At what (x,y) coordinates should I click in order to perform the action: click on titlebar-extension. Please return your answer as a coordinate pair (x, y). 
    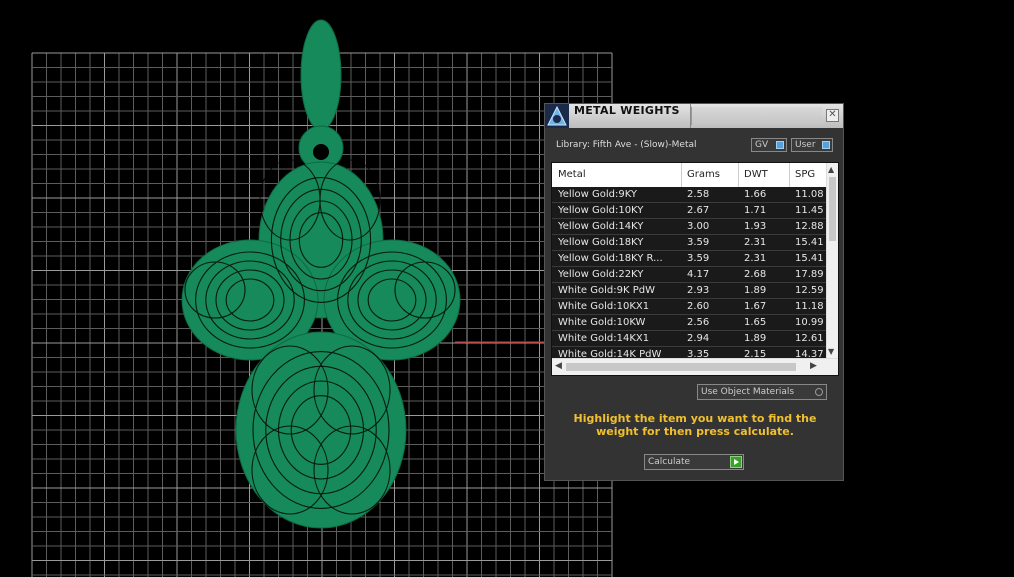
    Looking at the image, I should click on (756, 116).